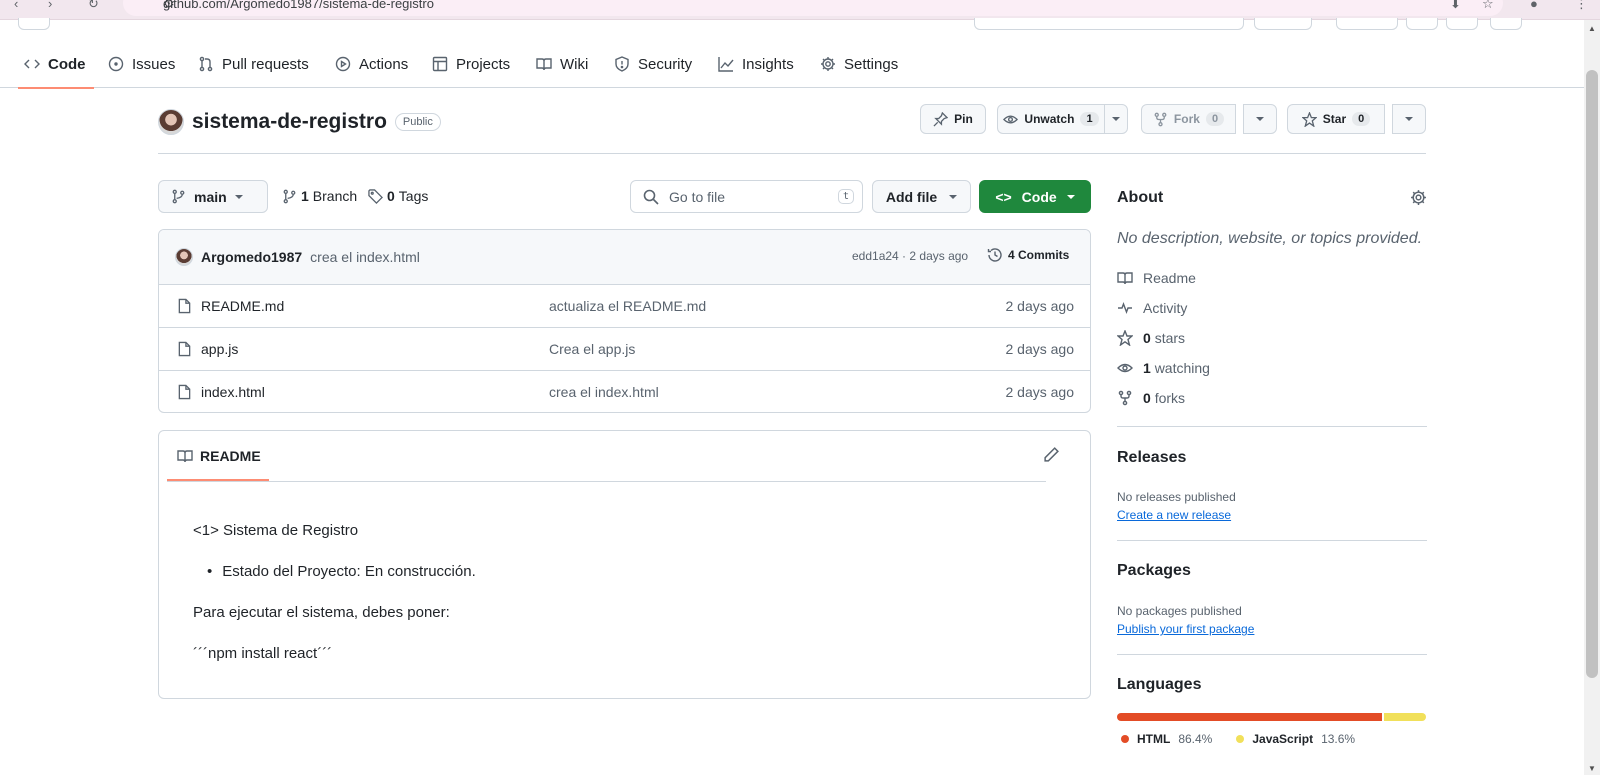 Image resolution: width=1600 pixels, height=775 pixels. I want to click on tab-wiki: Wiki, so click(562, 64).